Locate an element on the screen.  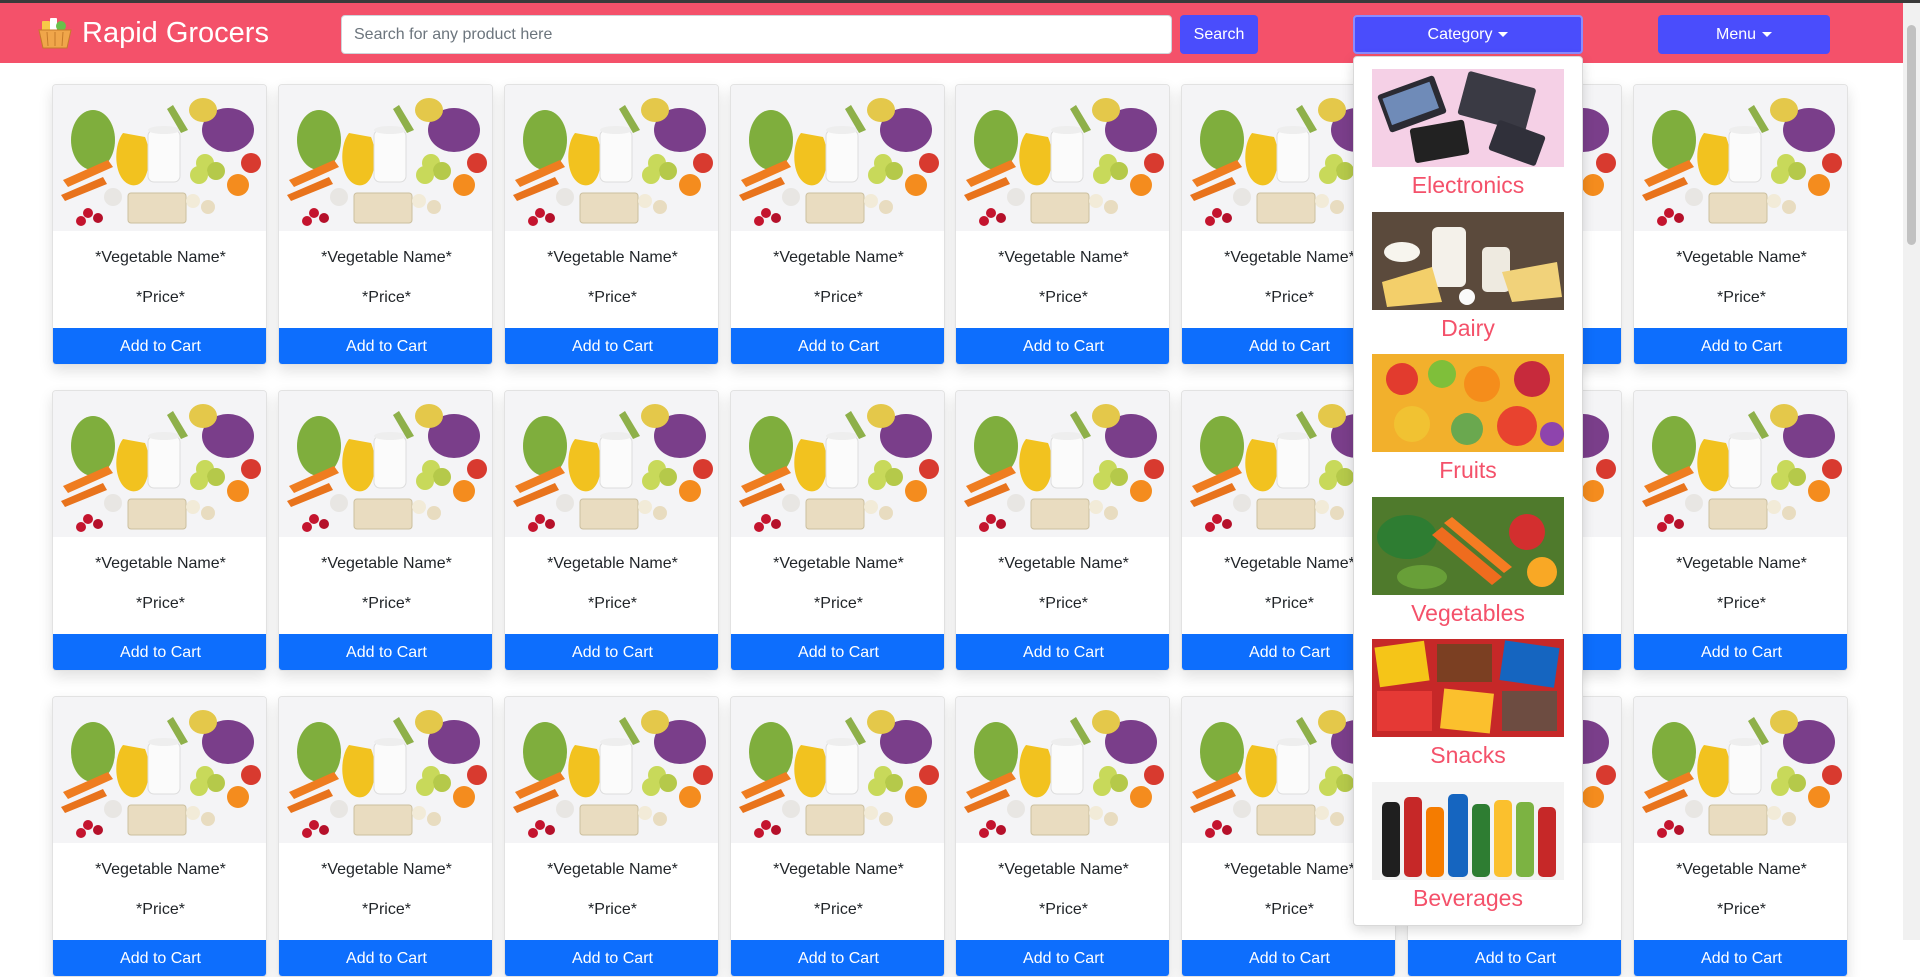
category-label: Fruits is located at coordinates (1468, 470).